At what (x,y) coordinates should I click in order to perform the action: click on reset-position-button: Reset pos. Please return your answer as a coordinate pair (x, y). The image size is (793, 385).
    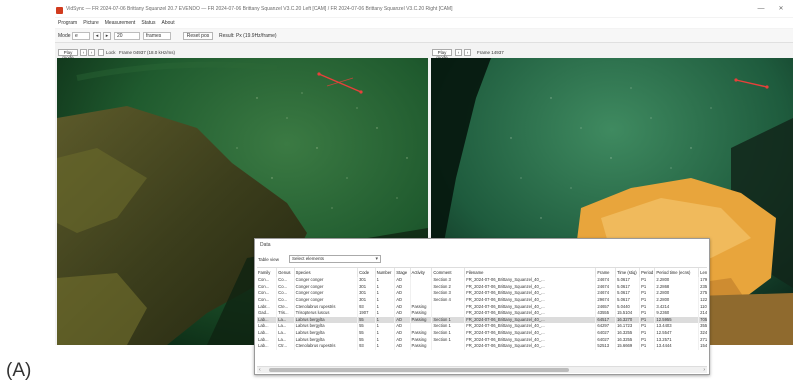
    Looking at the image, I should click on (198, 36).